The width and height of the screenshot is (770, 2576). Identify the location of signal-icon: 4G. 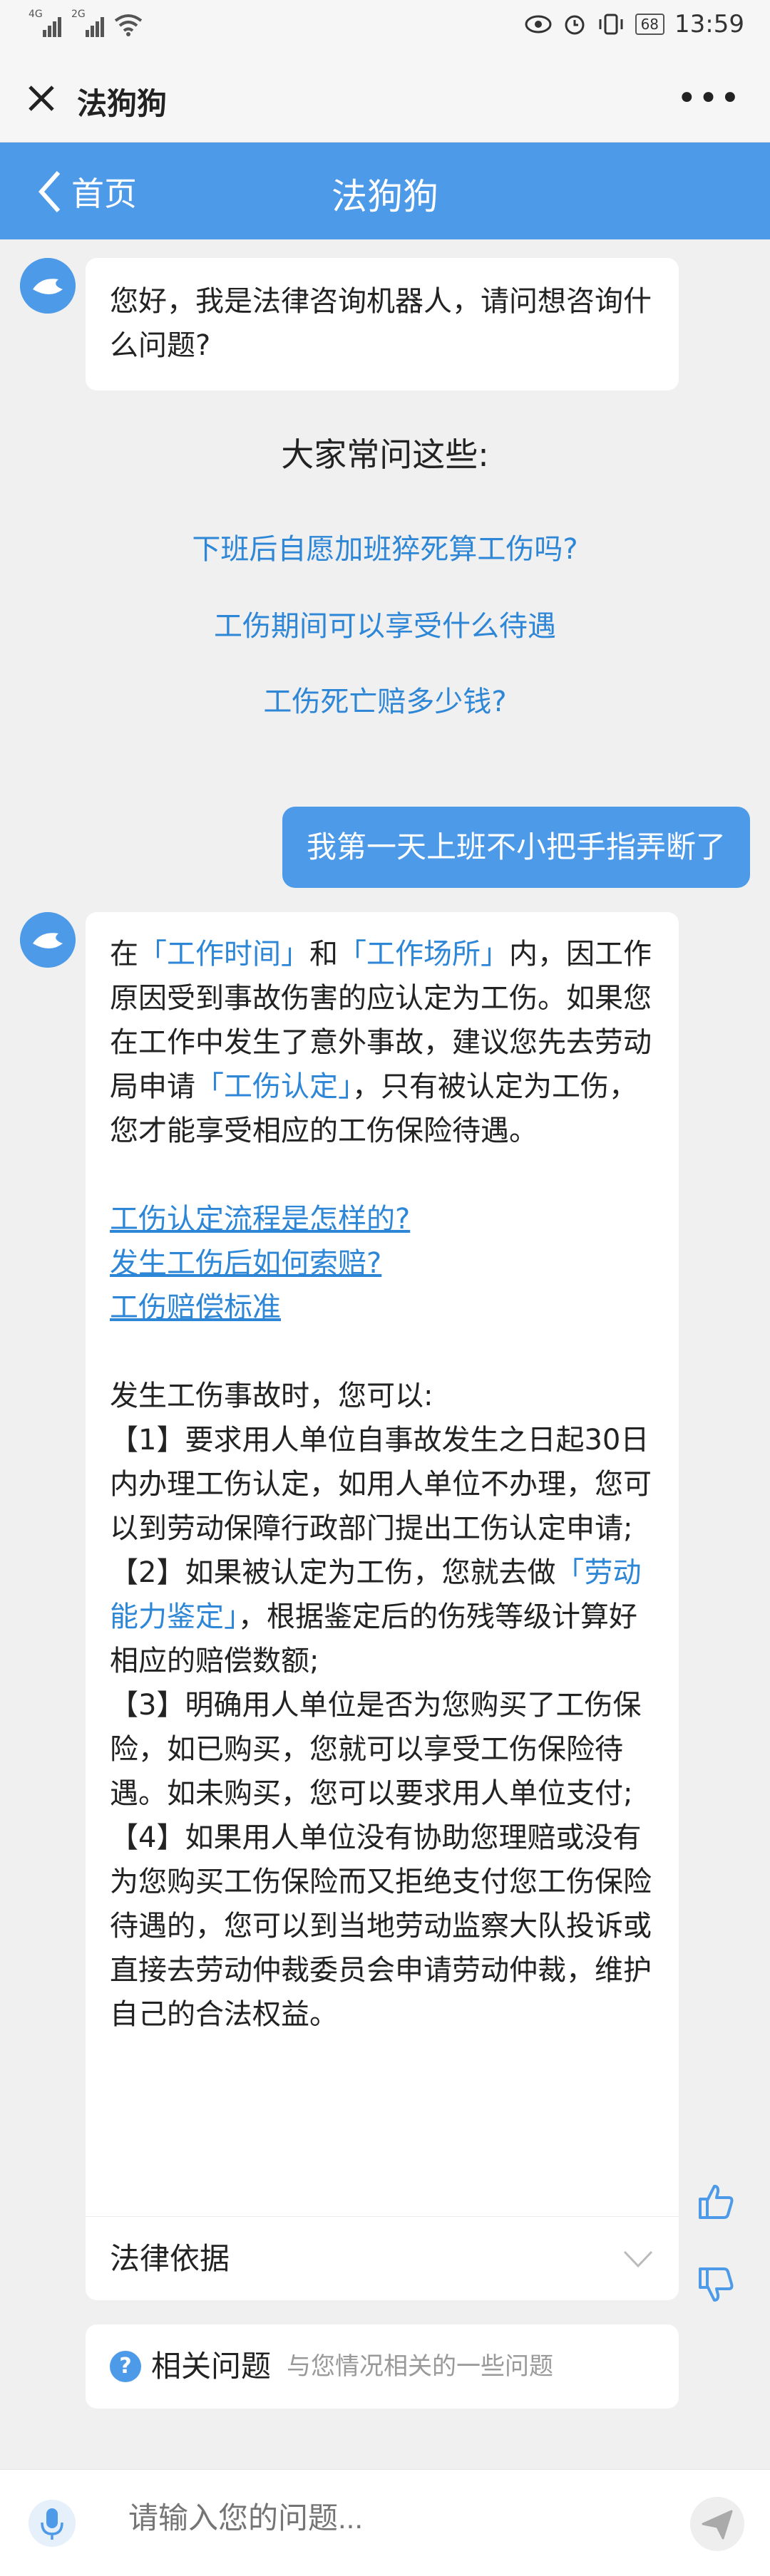
(45, 23).